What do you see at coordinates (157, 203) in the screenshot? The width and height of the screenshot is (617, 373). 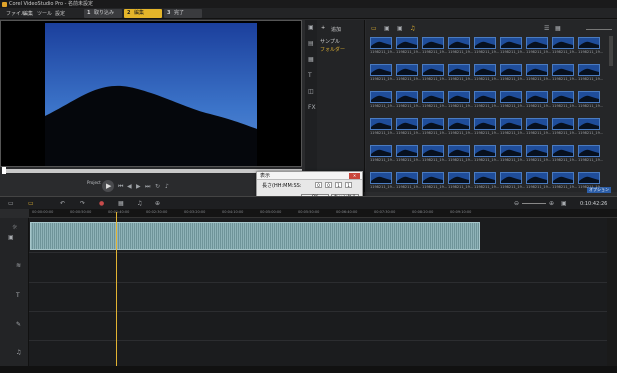 I see `motion-track-icon: ⊕` at bounding box center [157, 203].